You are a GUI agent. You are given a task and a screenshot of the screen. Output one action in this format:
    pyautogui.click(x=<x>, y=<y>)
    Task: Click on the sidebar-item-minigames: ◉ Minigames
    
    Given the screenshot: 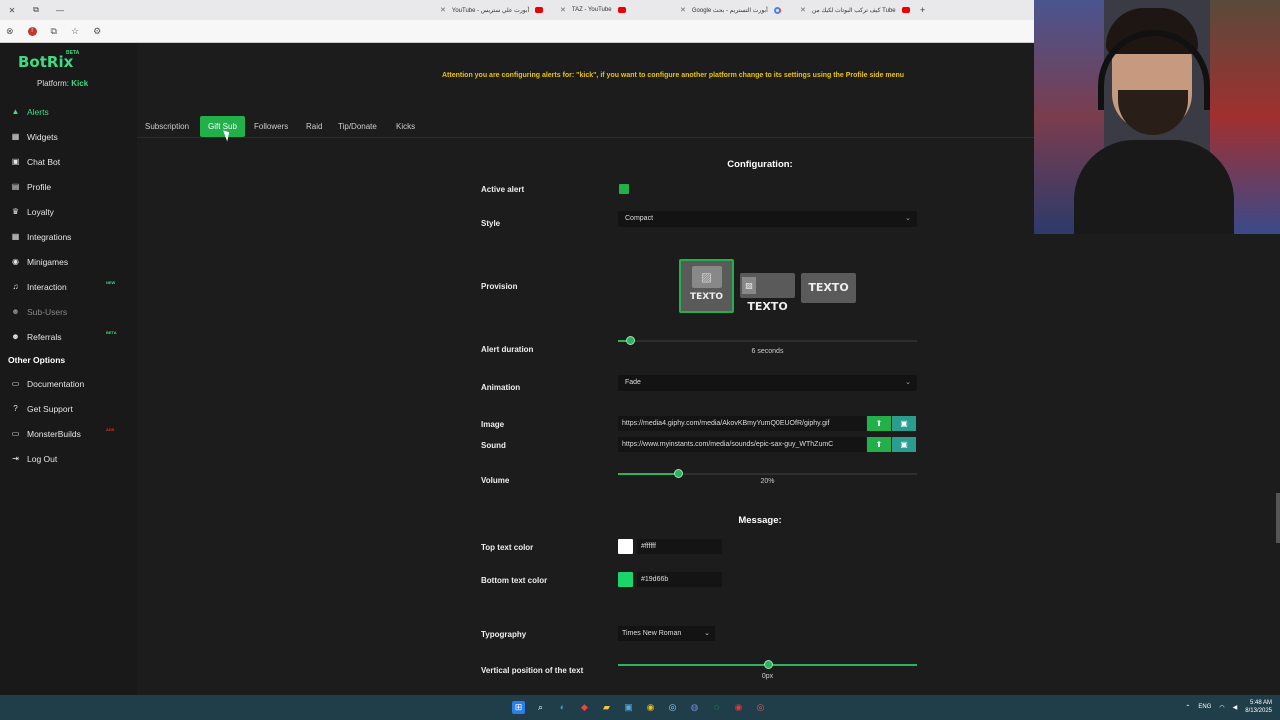 What is the action you would take?
    pyautogui.click(x=68, y=261)
    